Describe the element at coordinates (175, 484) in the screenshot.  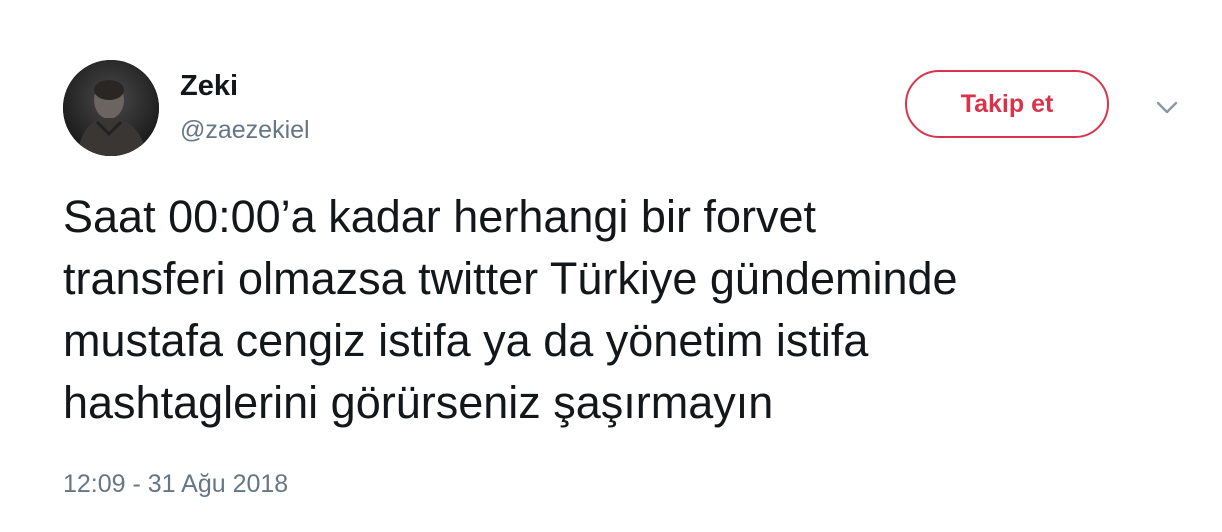
I see `tweet-timestamp: 12:09 - 31 Ağu 2018` at that location.